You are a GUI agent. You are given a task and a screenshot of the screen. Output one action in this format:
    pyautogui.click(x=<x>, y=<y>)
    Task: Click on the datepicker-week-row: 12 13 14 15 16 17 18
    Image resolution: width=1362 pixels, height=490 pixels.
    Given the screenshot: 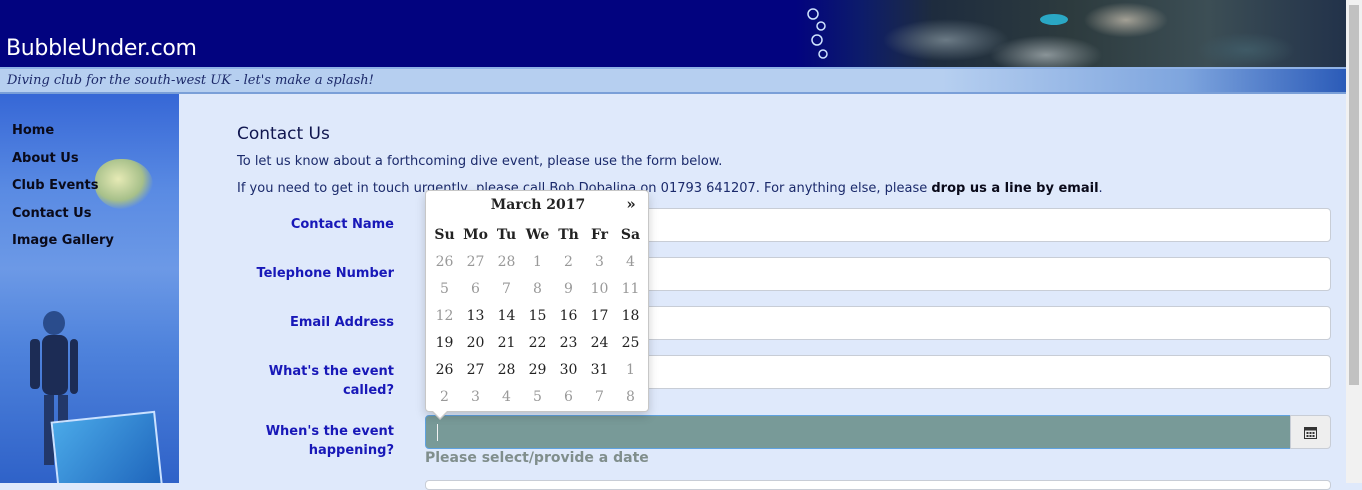 What is the action you would take?
    pyautogui.click(x=537, y=315)
    